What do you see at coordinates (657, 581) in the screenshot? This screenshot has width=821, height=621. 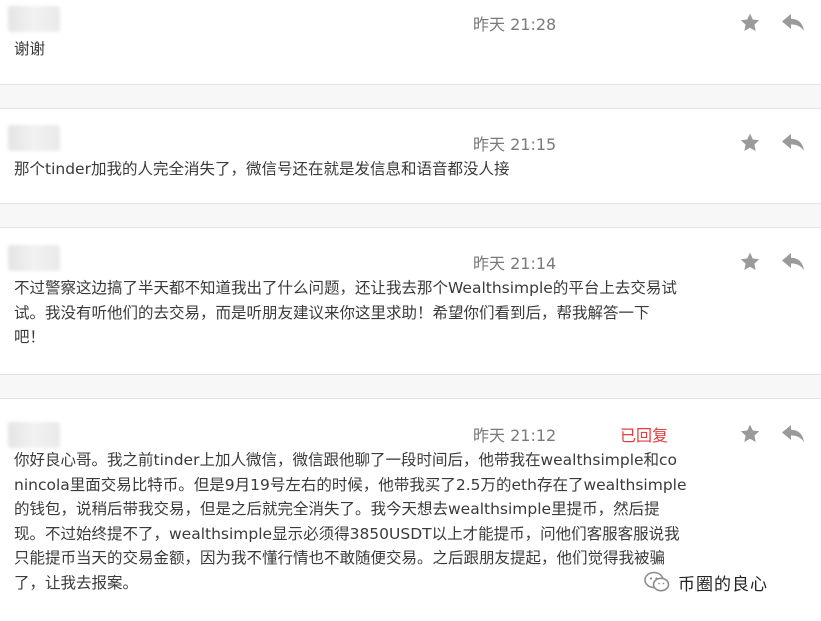 I see `wechat-logo-icon` at bounding box center [657, 581].